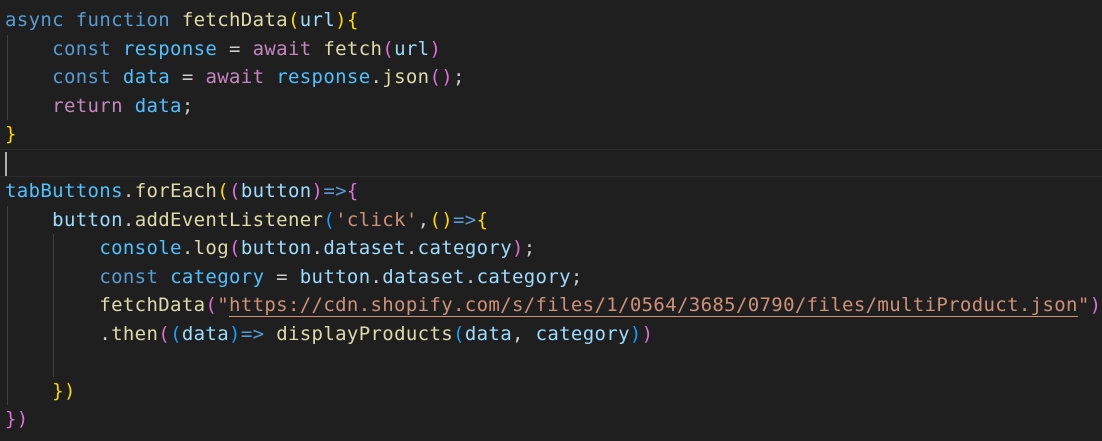 This screenshot has width=1102, height=441. I want to click on parameter: data, so click(205, 333).